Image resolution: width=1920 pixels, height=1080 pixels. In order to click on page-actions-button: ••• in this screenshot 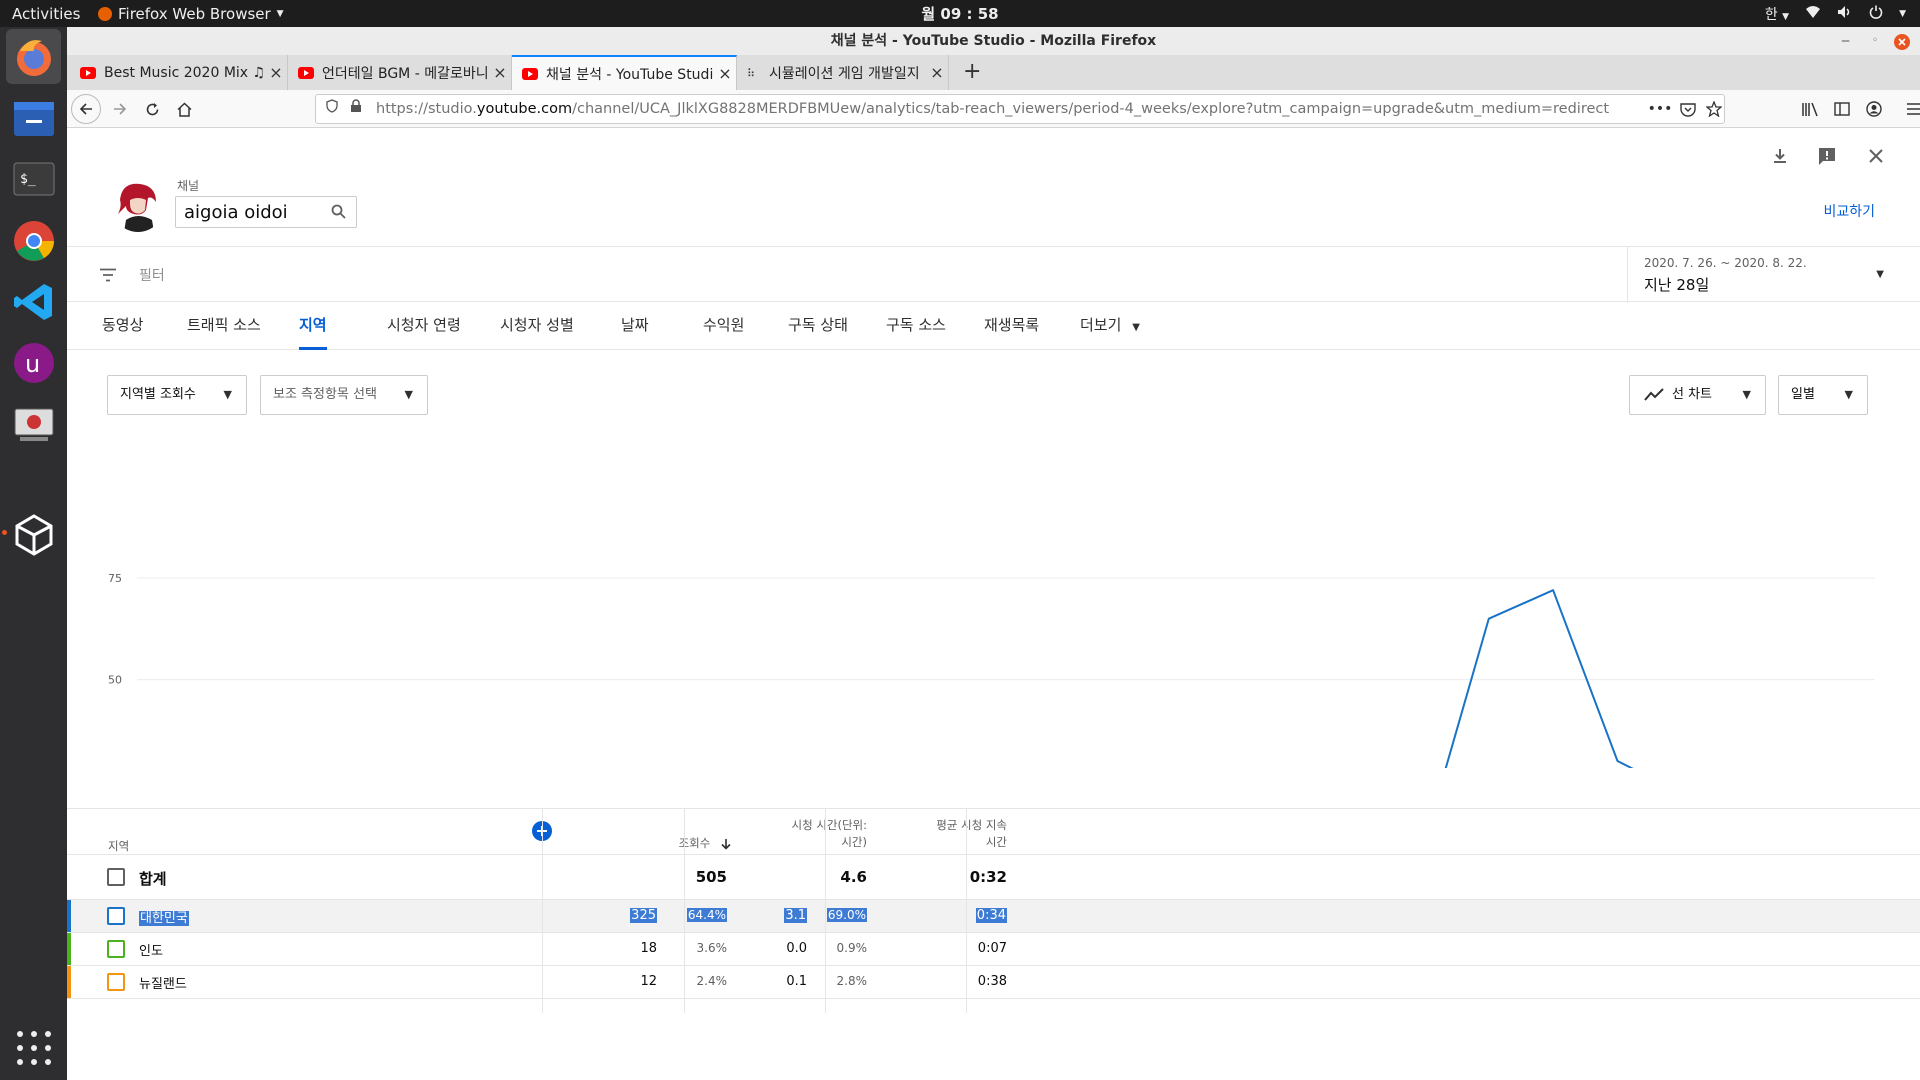, I will do `click(1660, 109)`.